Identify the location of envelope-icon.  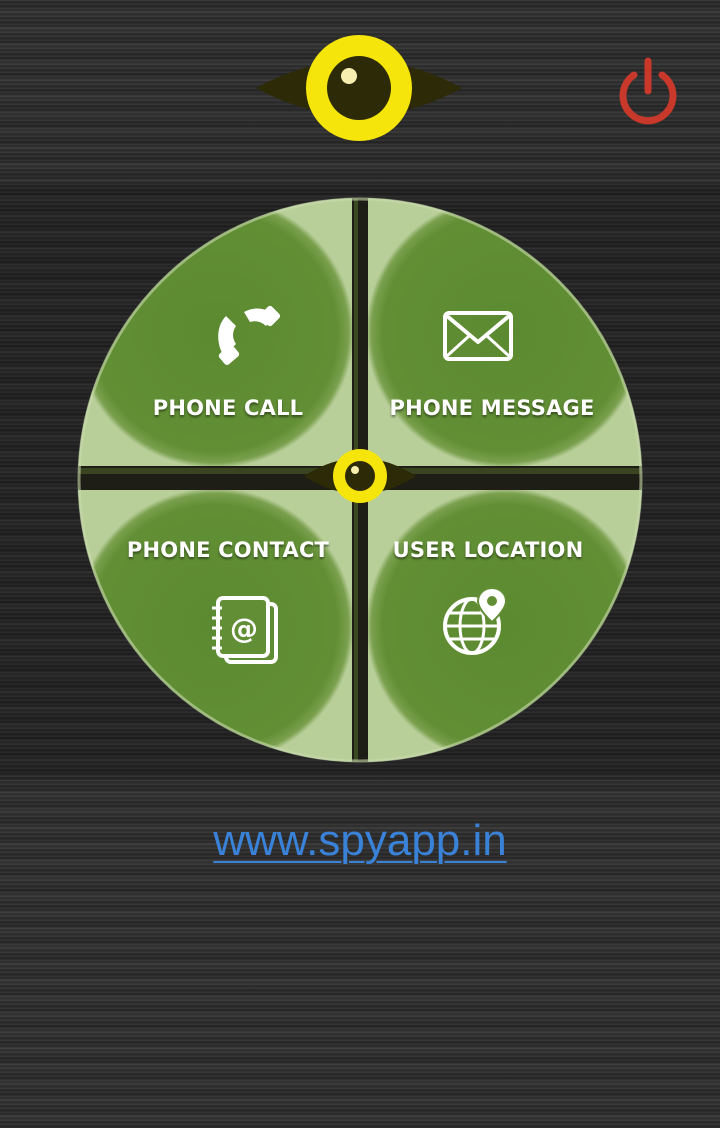
(478, 338).